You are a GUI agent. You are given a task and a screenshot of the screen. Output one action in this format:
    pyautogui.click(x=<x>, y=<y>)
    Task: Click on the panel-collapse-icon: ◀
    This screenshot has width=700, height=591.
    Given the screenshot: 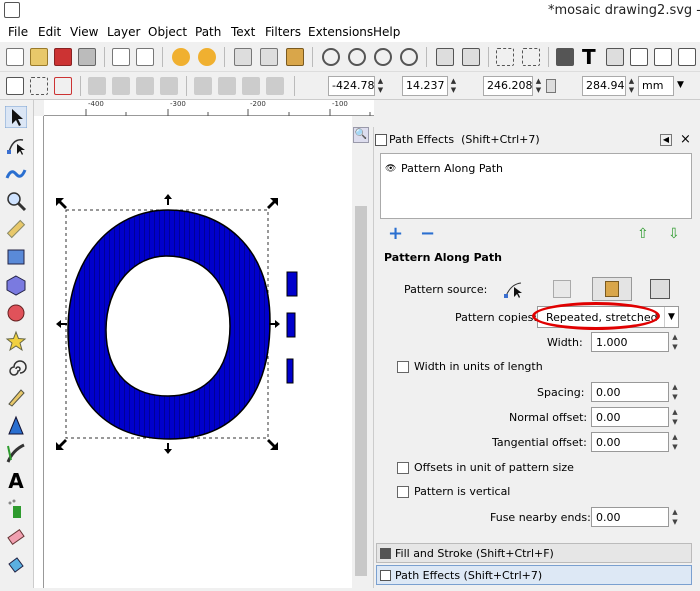 What is the action you would take?
    pyautogui.click(x=666, y=140)
    